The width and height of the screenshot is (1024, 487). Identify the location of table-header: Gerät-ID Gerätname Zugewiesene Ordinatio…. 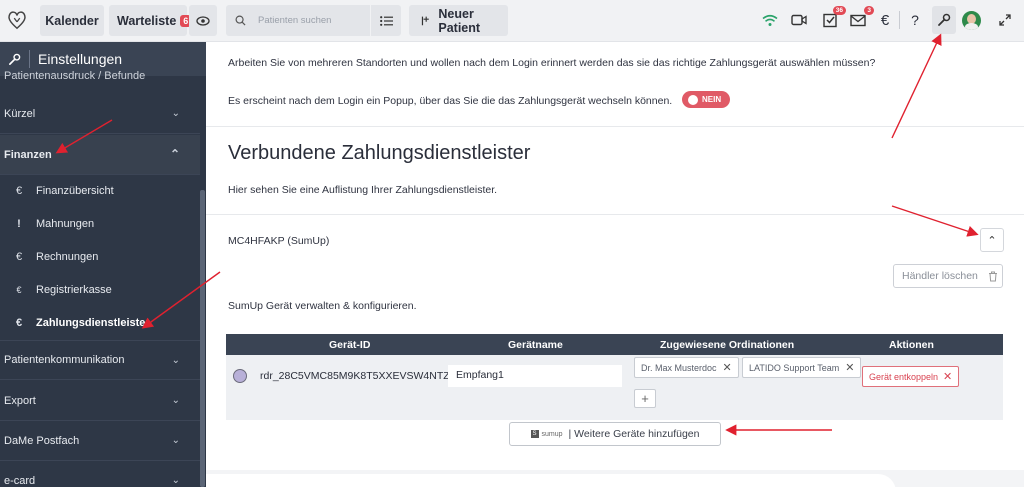
(614, 344).